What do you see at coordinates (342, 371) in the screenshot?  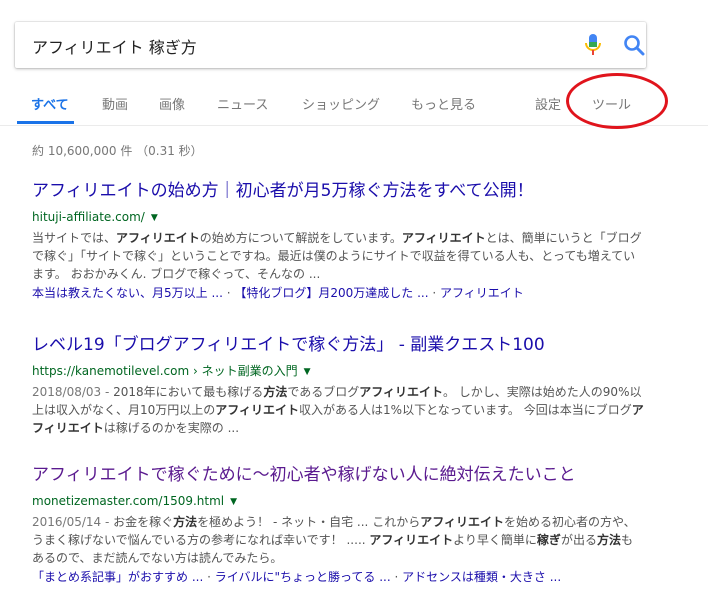 I see `result-url: https://kanemotilevel.com › ネット副業の入門 ▼` at bounding box center [342, 371].